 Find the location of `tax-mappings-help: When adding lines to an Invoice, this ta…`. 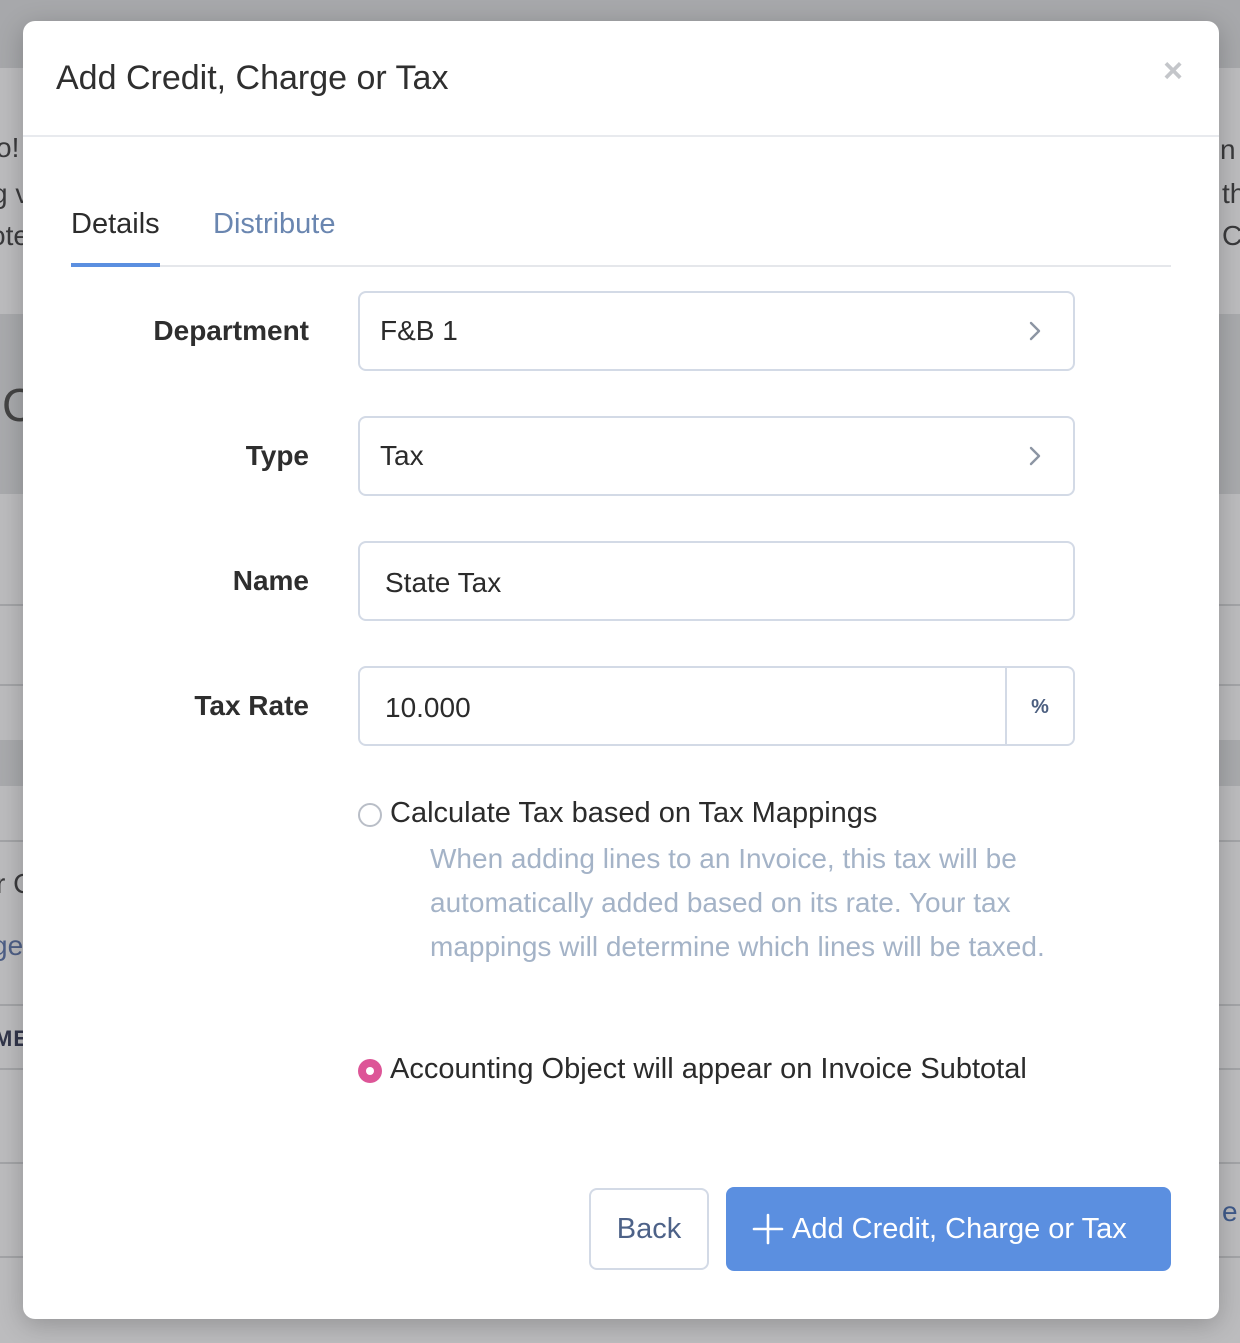

tax-mappings-help: When adding lines to an Invoice, this ta… is located at coordinates (737, 902).